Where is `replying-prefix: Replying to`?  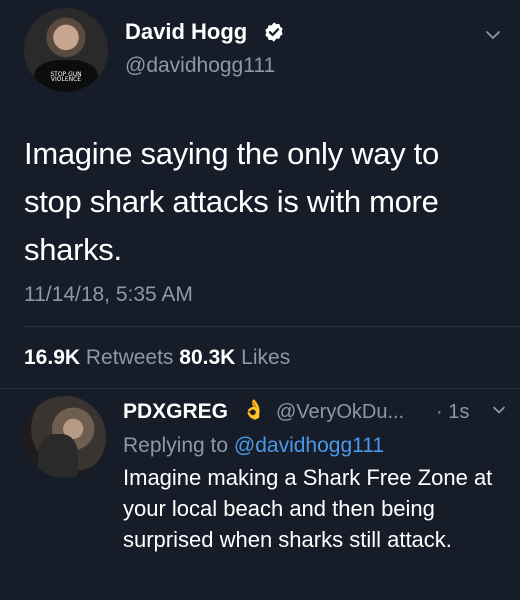 replying-prefix: Replying to is located at coordinates (176, 445).